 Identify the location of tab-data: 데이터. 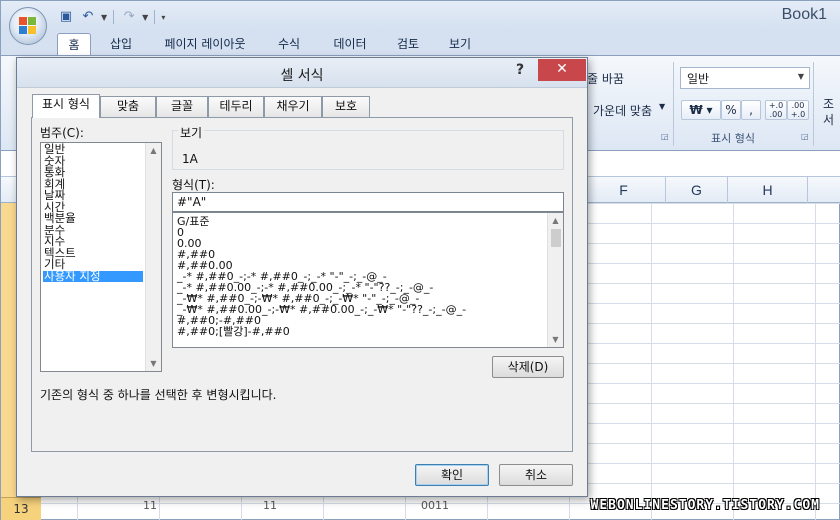
(350, 44).